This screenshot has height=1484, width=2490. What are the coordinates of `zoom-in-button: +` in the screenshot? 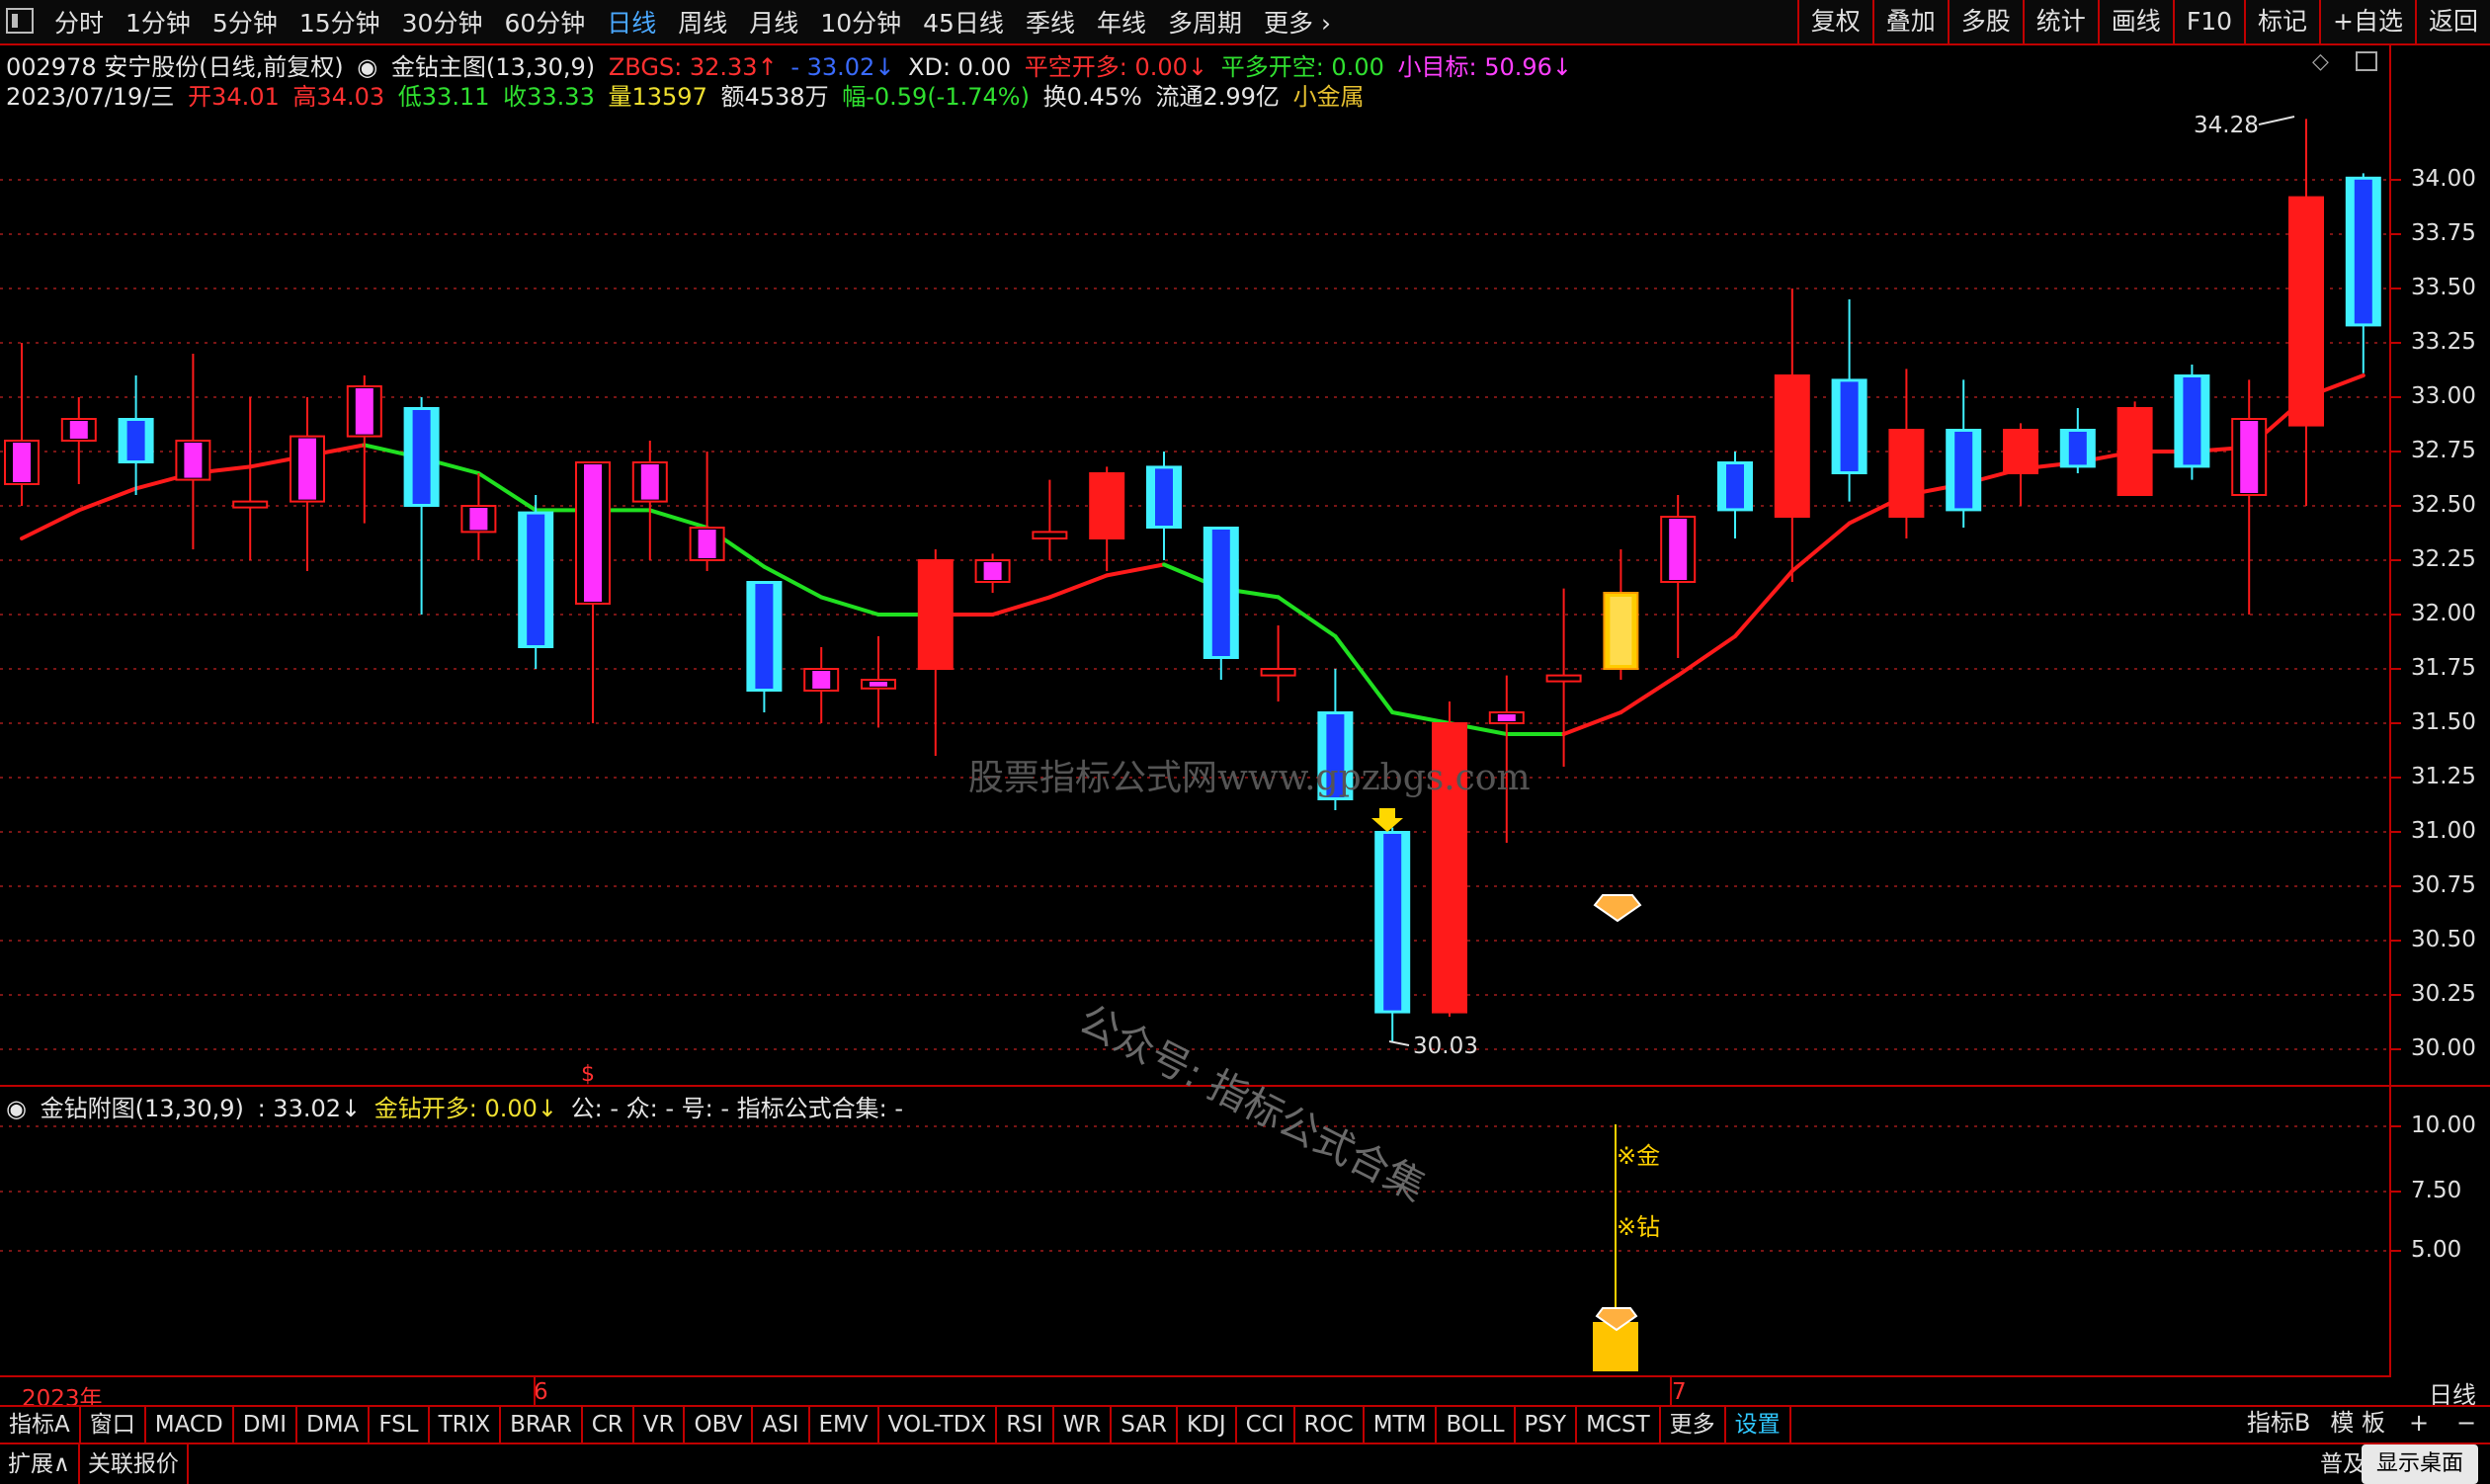 It's located at (2419, 1423).